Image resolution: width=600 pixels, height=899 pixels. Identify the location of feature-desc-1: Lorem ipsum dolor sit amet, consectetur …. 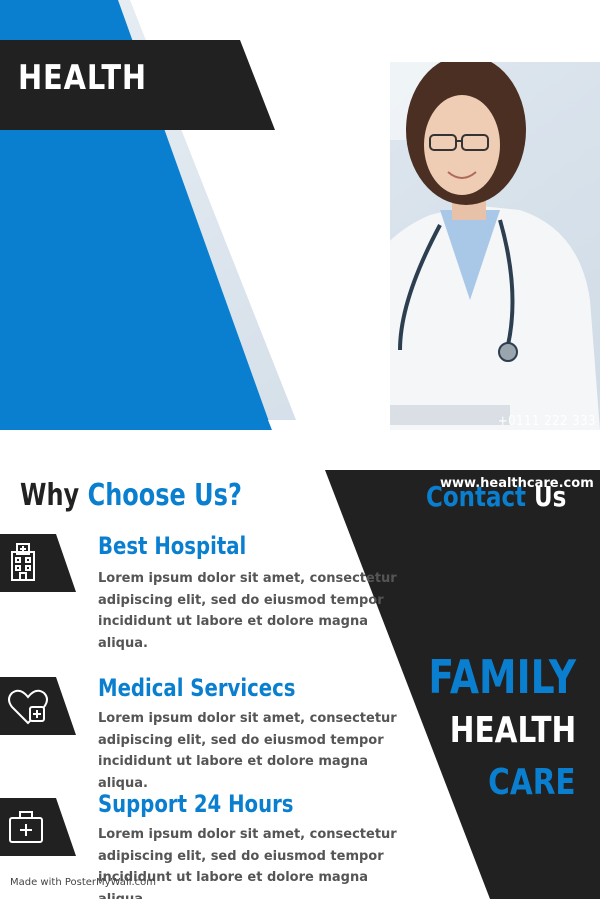
(247, 611).